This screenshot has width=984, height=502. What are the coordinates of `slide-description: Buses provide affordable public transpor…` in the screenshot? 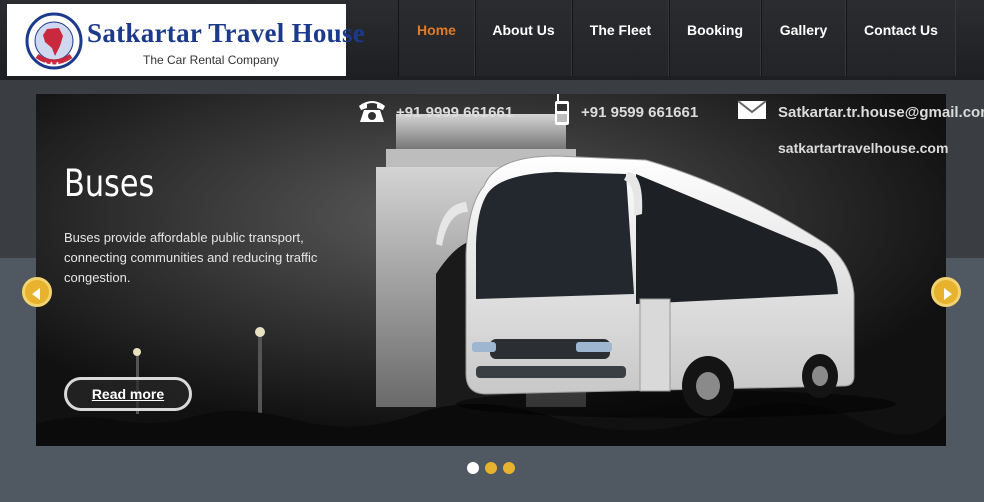 It's located at (191, 257).